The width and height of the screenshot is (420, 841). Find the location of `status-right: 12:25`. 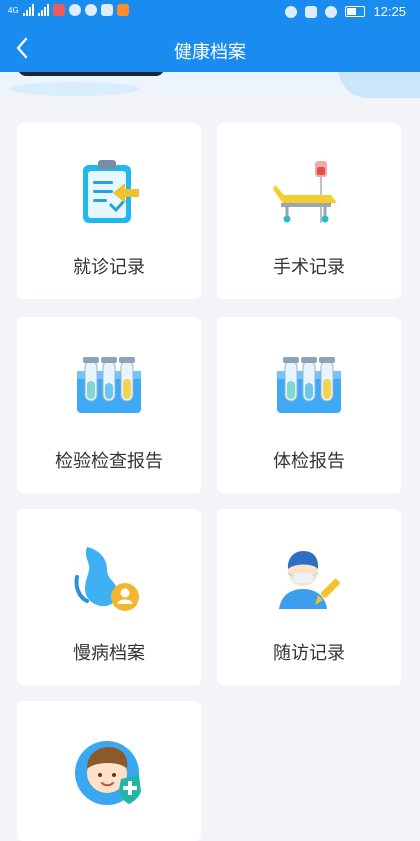

status-right: 12:25 is located at coordinates (345, 11).